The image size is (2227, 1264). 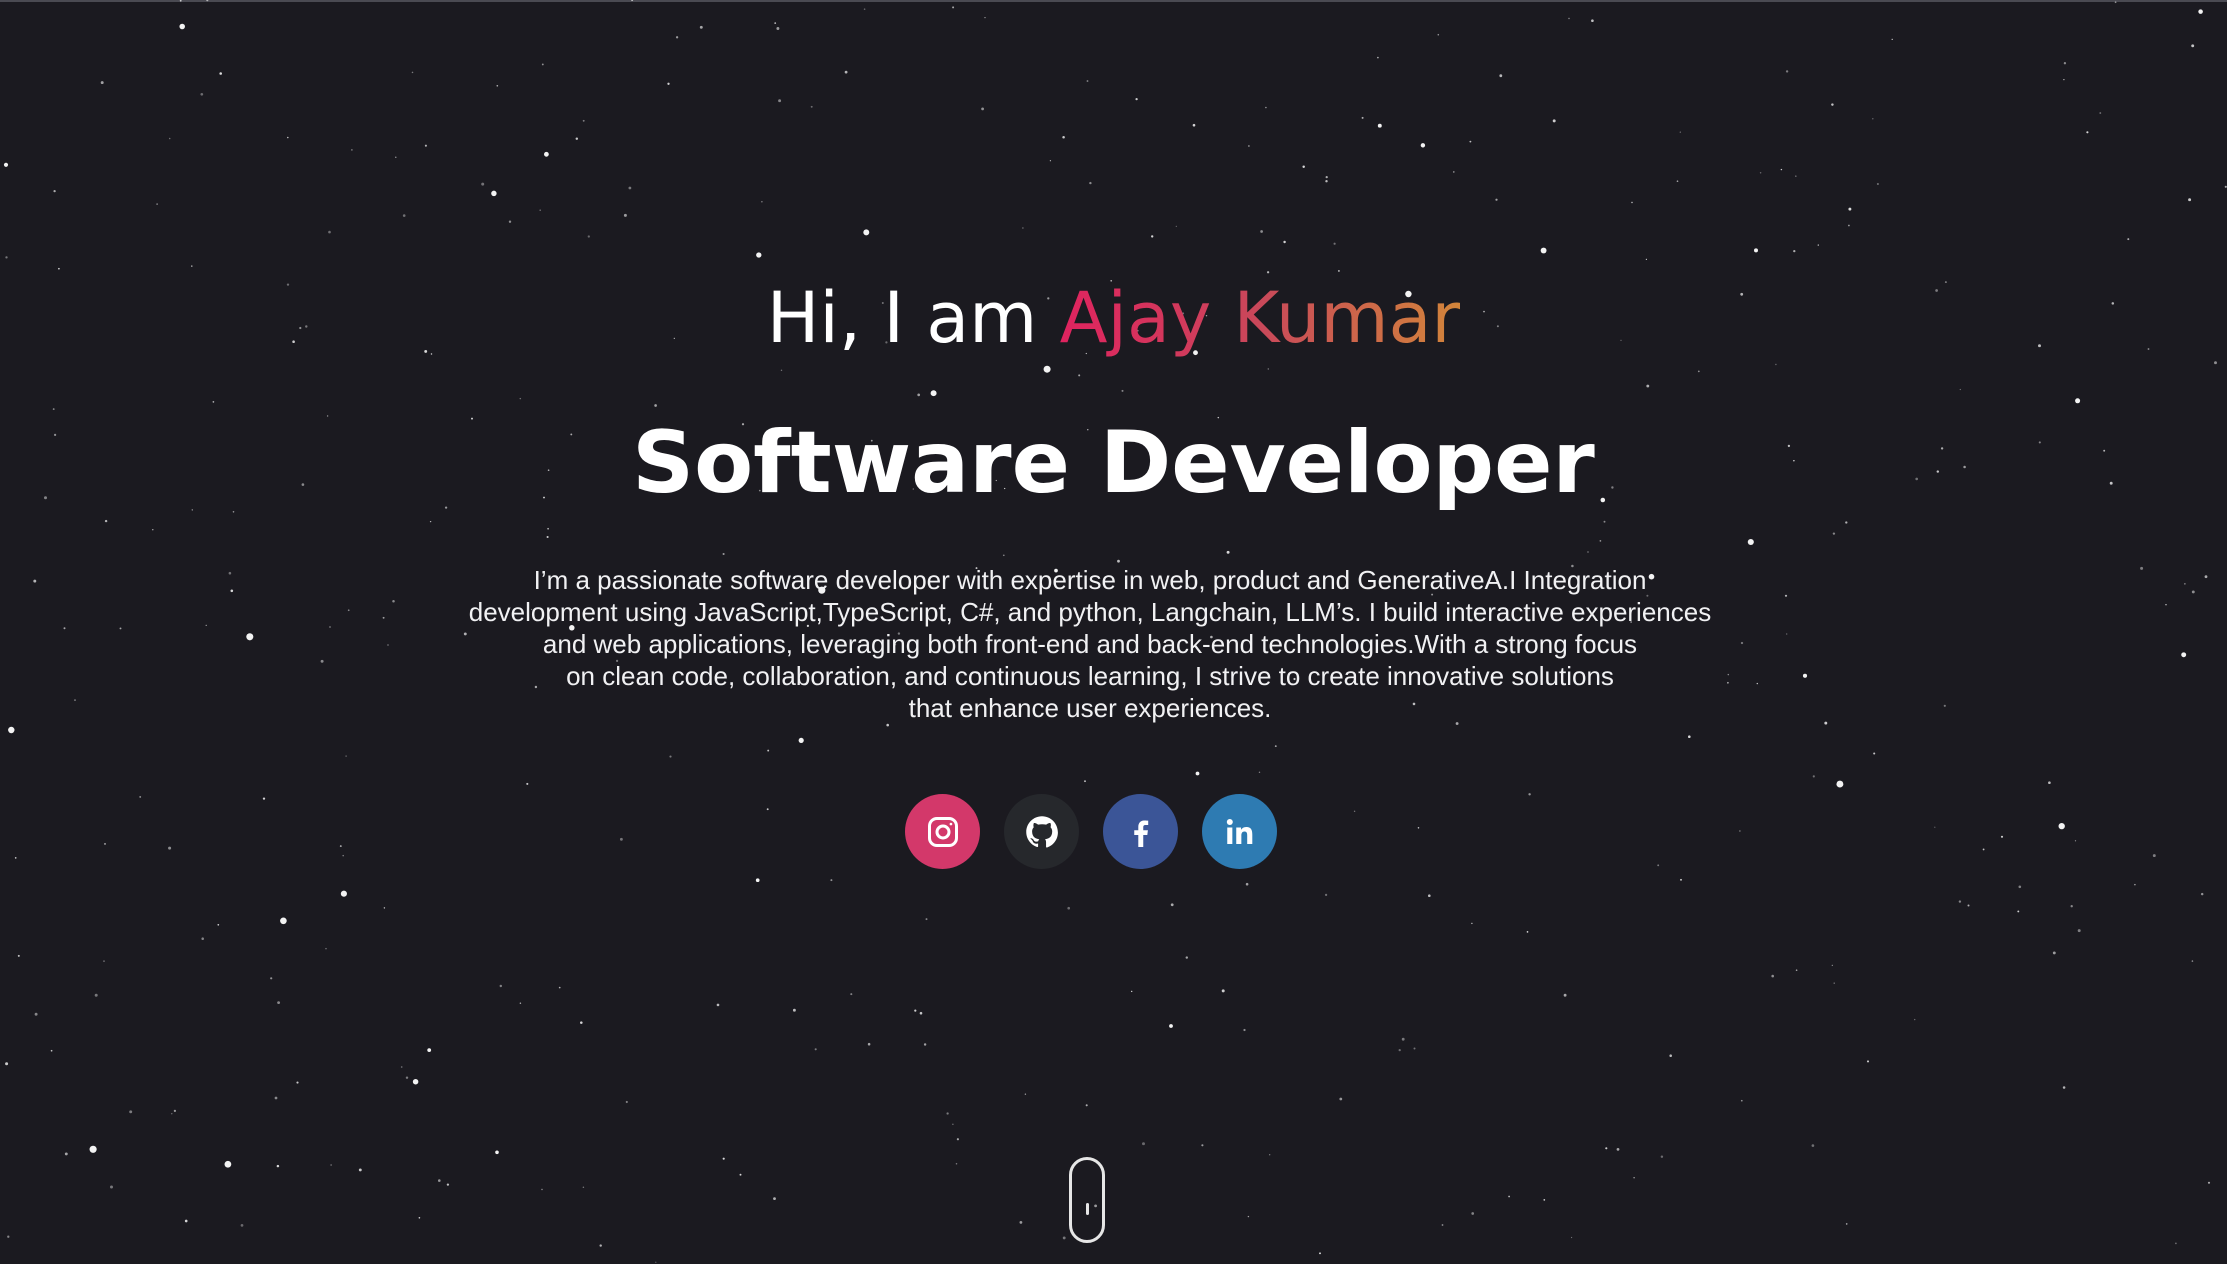 I want to click on facebook-icon, so click(x=1140, y=833).